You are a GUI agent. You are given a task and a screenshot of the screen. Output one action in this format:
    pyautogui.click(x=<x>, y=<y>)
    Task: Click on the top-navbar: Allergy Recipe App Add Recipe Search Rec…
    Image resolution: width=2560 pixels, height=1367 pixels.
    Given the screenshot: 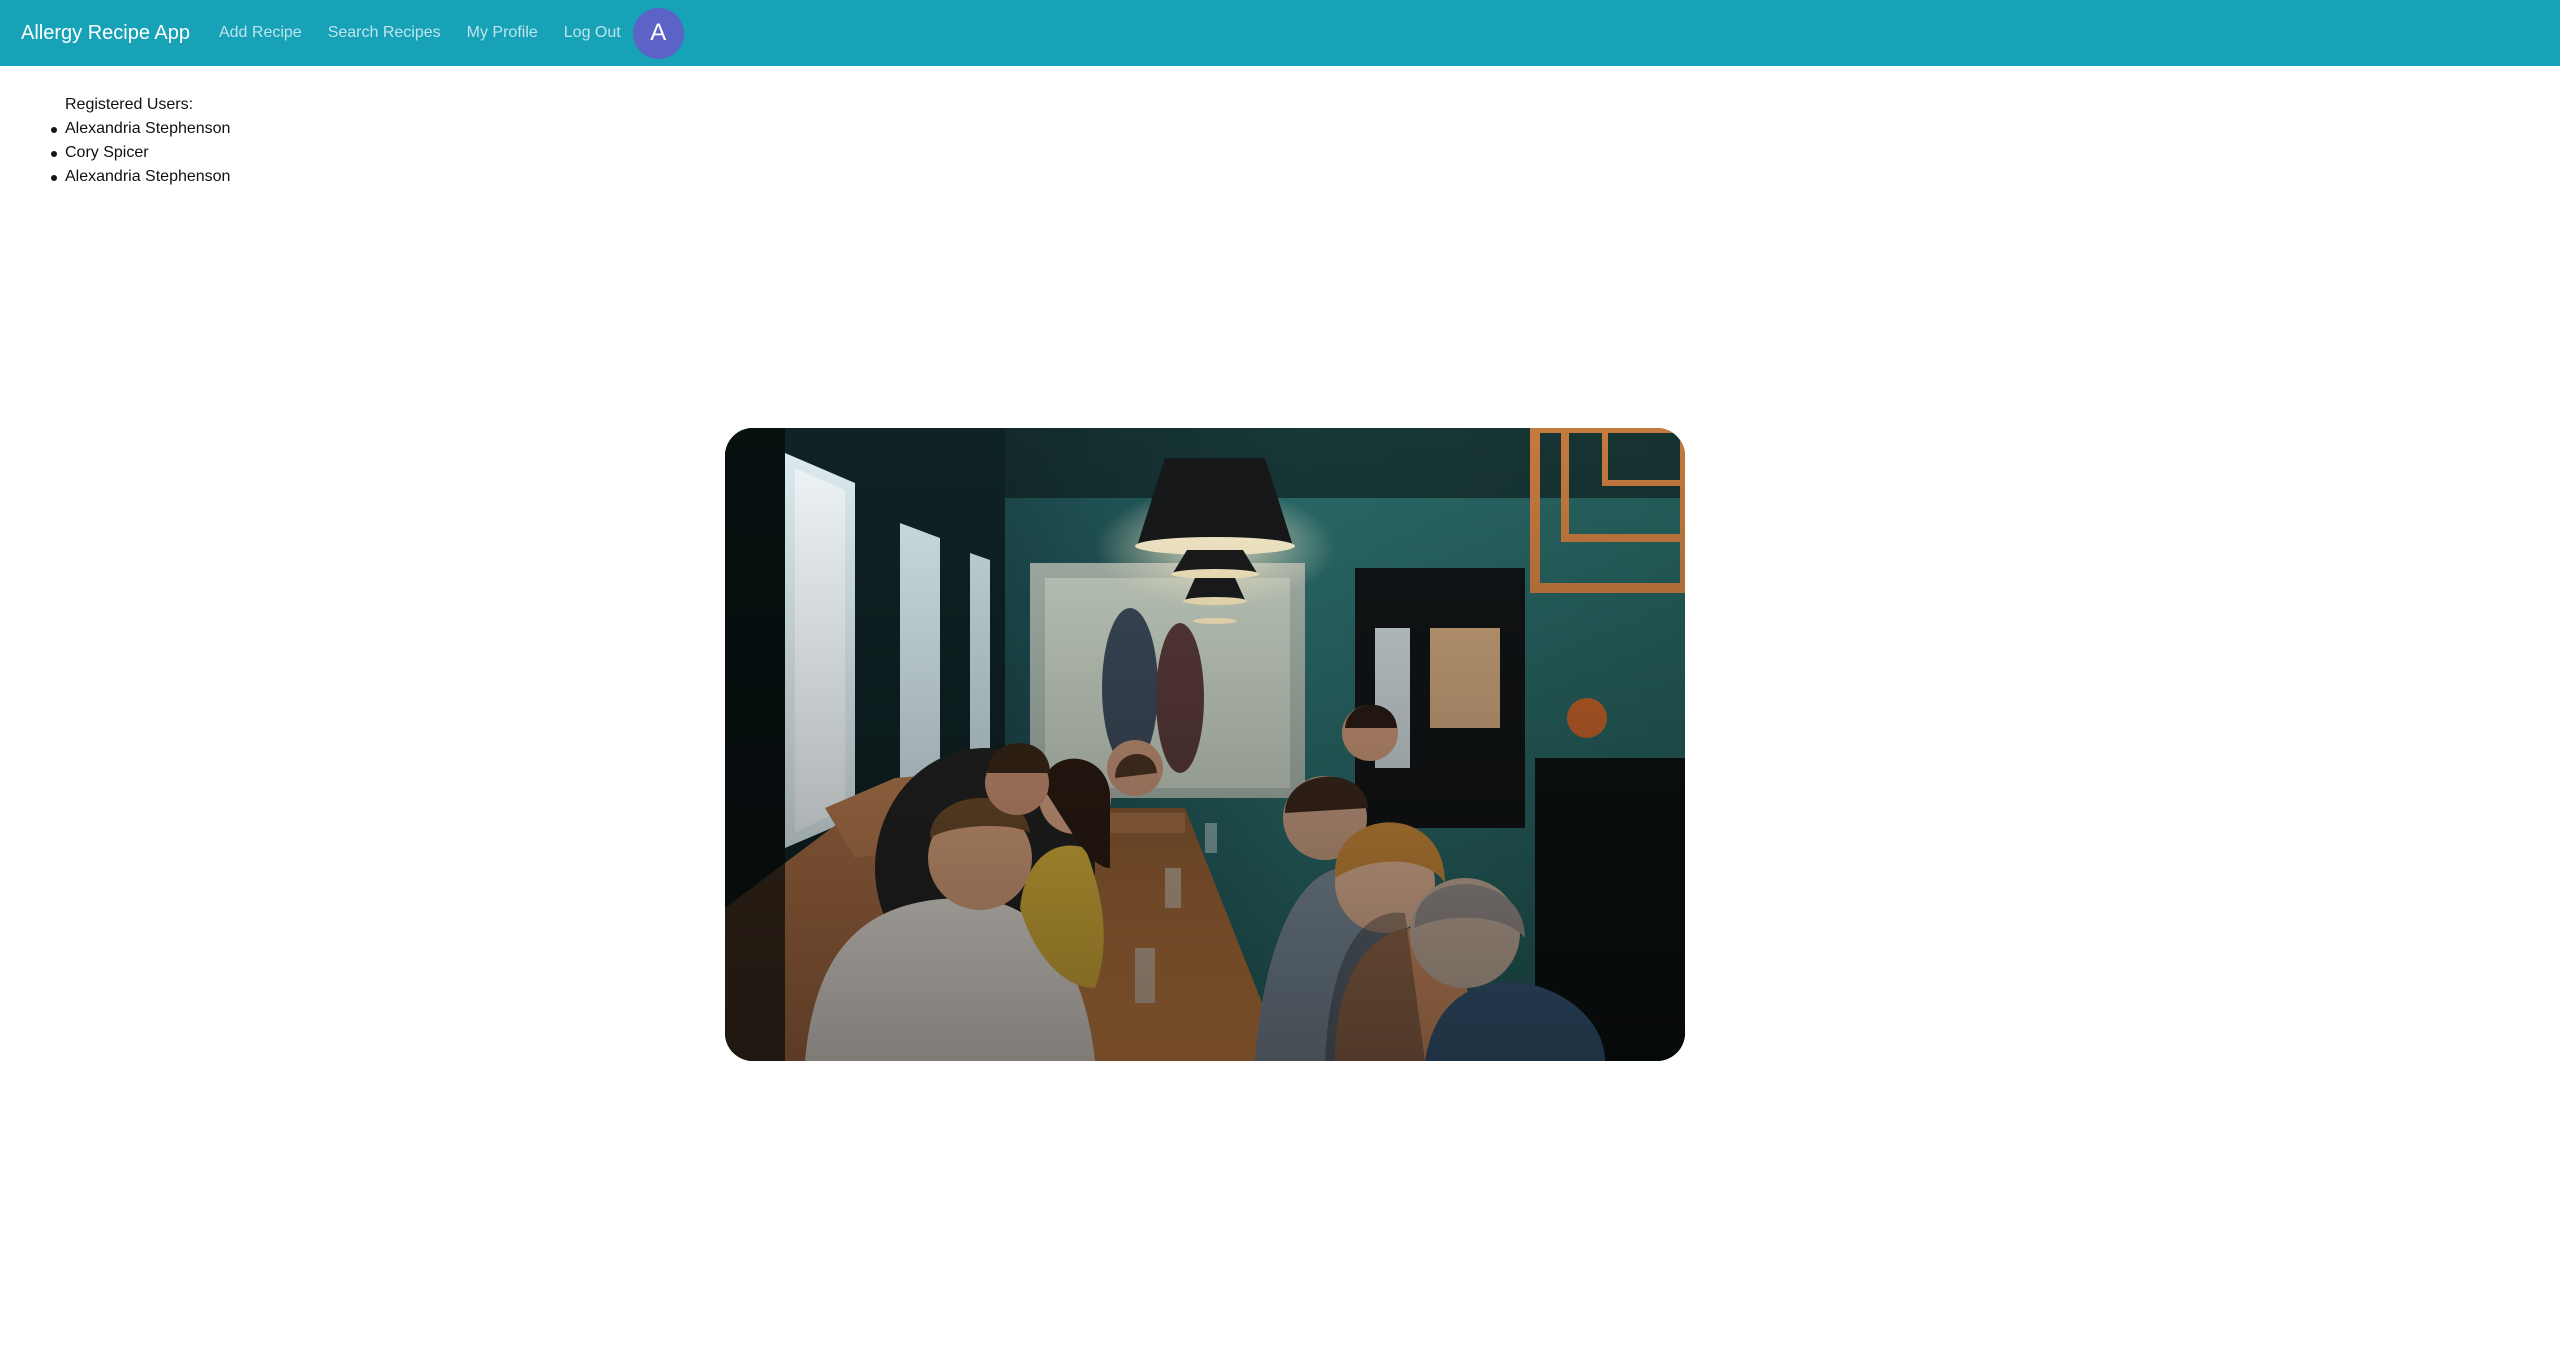 What is the action you would take?
    pyautogui.click(x=1280, y=33)
    